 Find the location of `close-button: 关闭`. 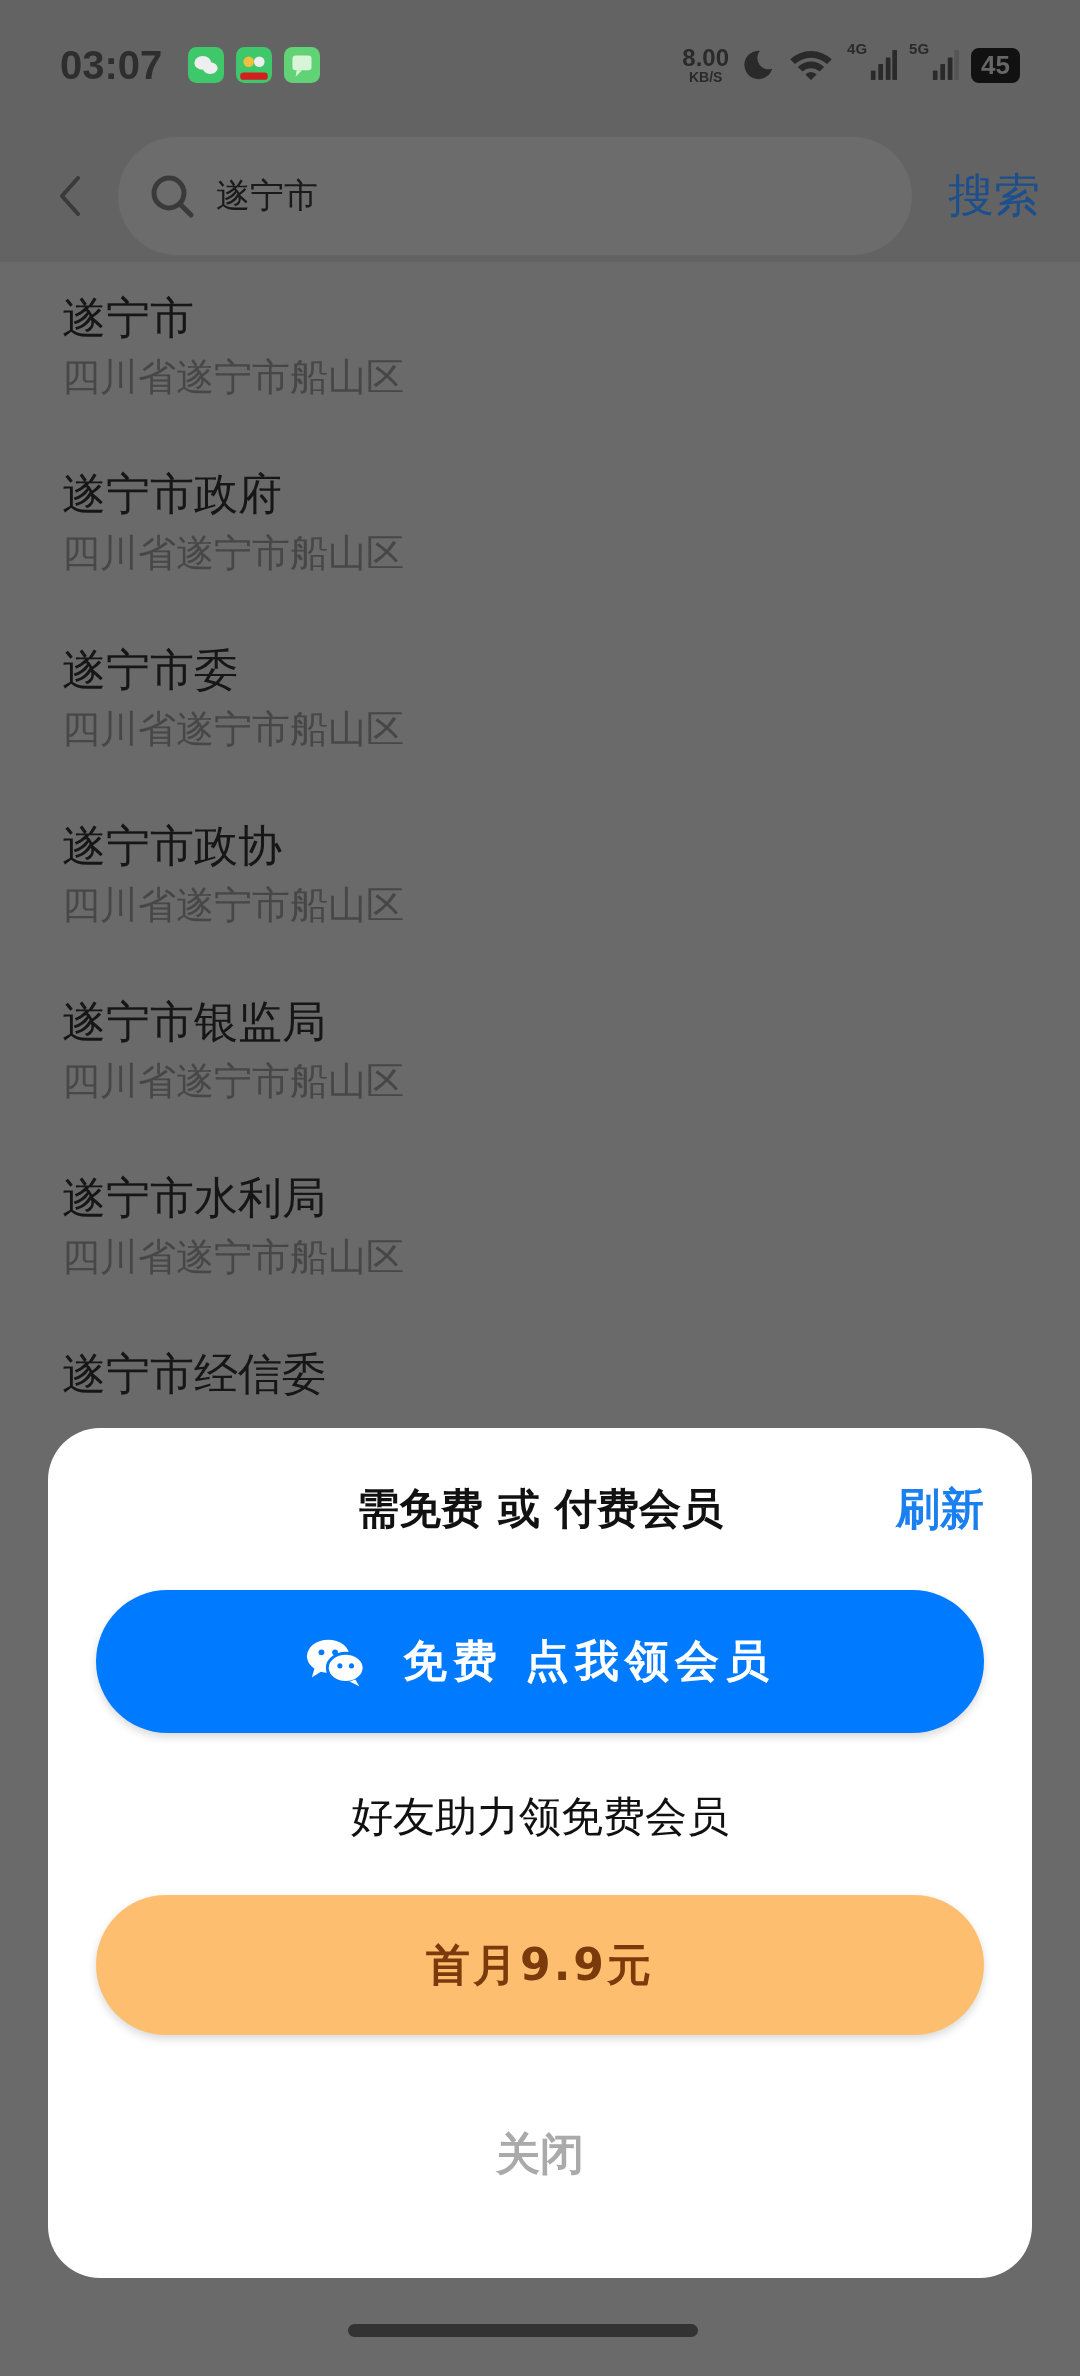

close-button: 关闭 is located at coordinates (540, 2154).